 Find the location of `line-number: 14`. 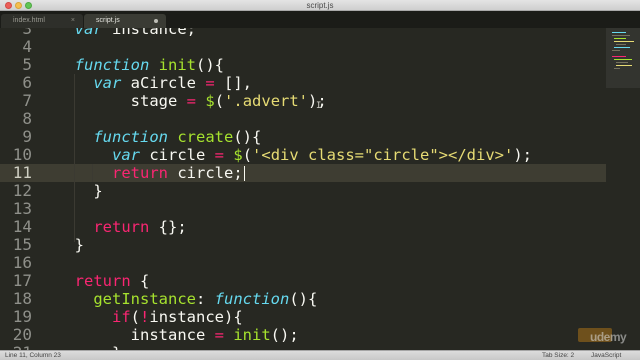

line-number: 14 is located at coordinates (22, 226).